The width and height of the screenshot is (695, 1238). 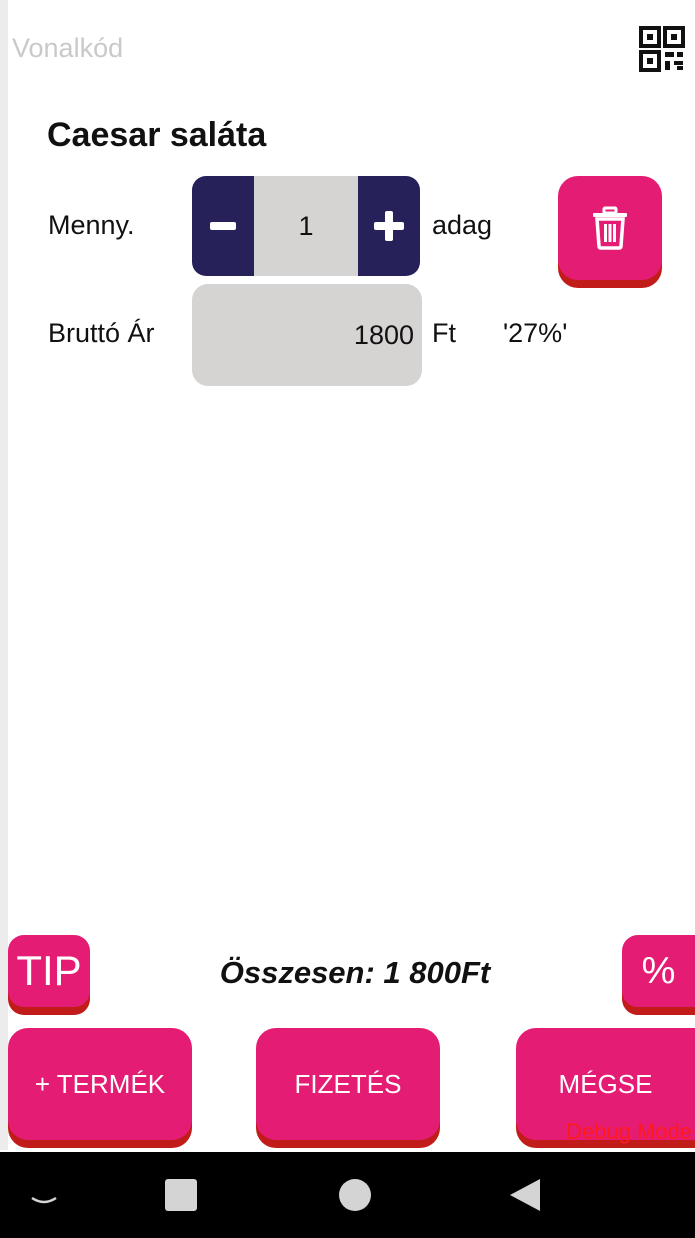 What do you see at coordinates (100, 1084) in the screenshot?
I see `add-product-button: + TERMÉK` at bounding box center [100, 1084].